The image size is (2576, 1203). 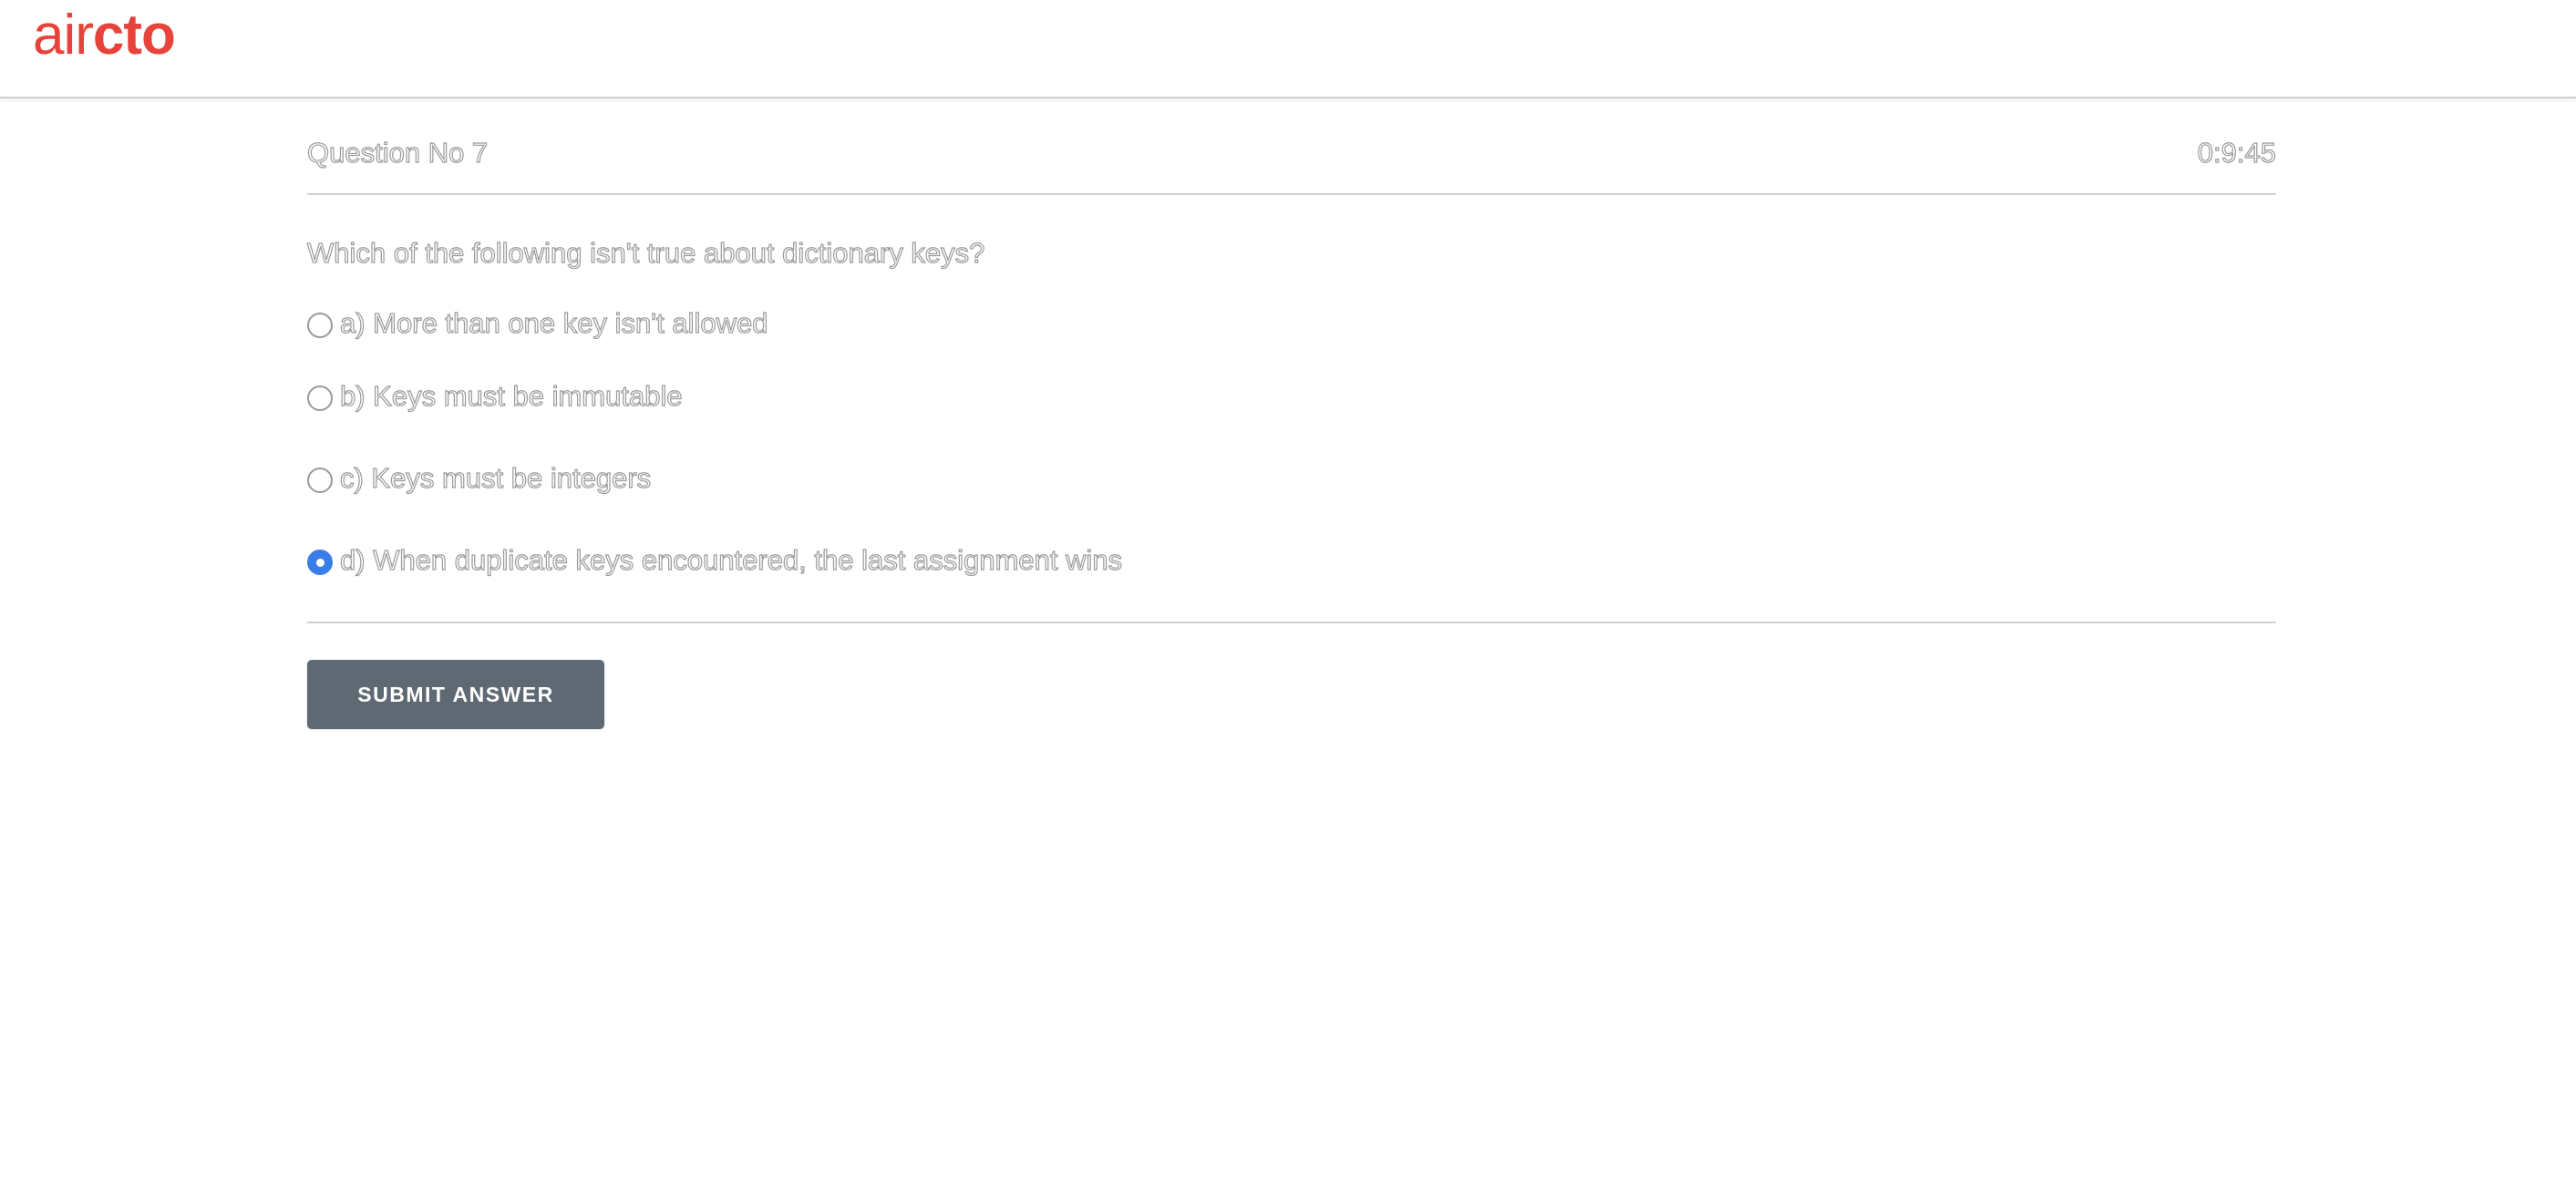 I want to click on question-header: Question No 7 0:9:45, so click(x=1291, y=146).